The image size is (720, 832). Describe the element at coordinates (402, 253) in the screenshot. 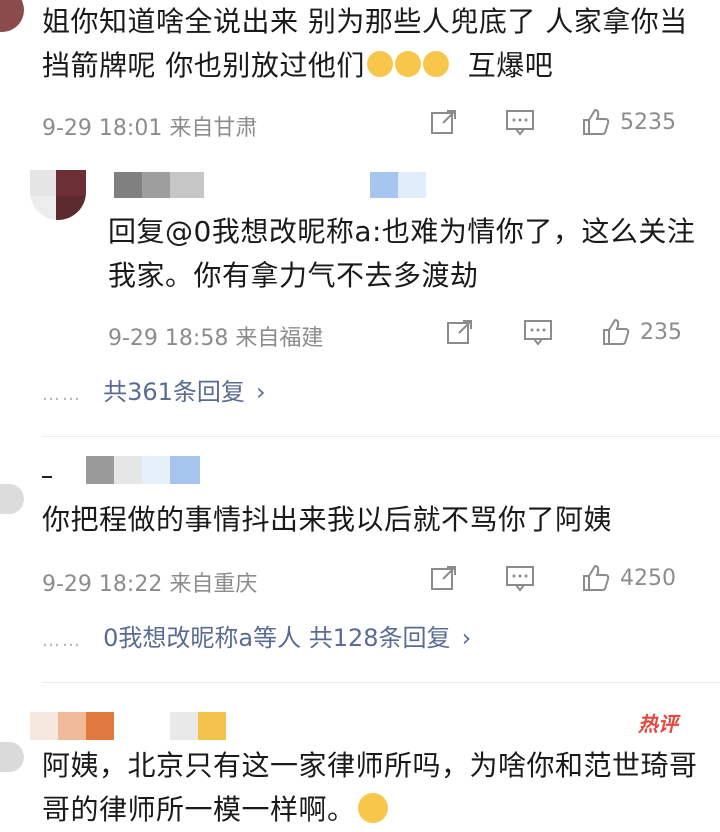

I see `comment-text: 回复@0我想改昵称a:也难为情你了，这么关注我家。你有拿力气不去多渡劫` at that location.